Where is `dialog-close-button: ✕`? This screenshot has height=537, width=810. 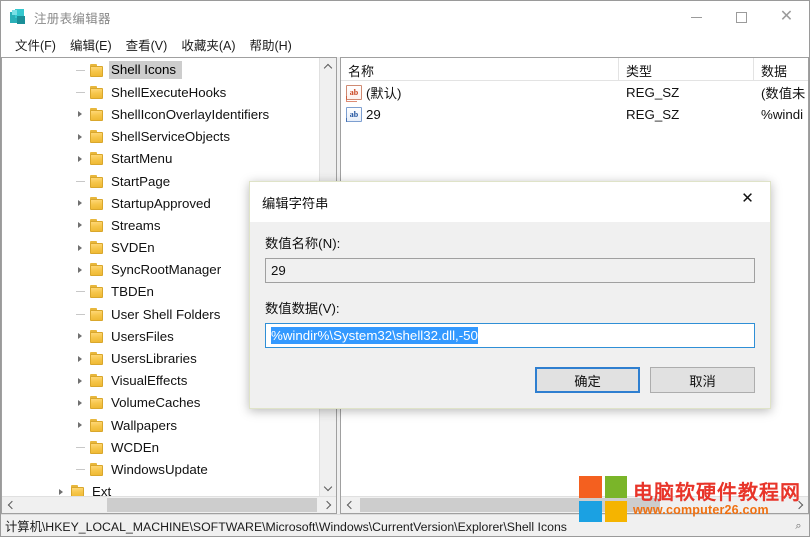 dialog-close-button: ✕ is located at coordinates (747, 197).